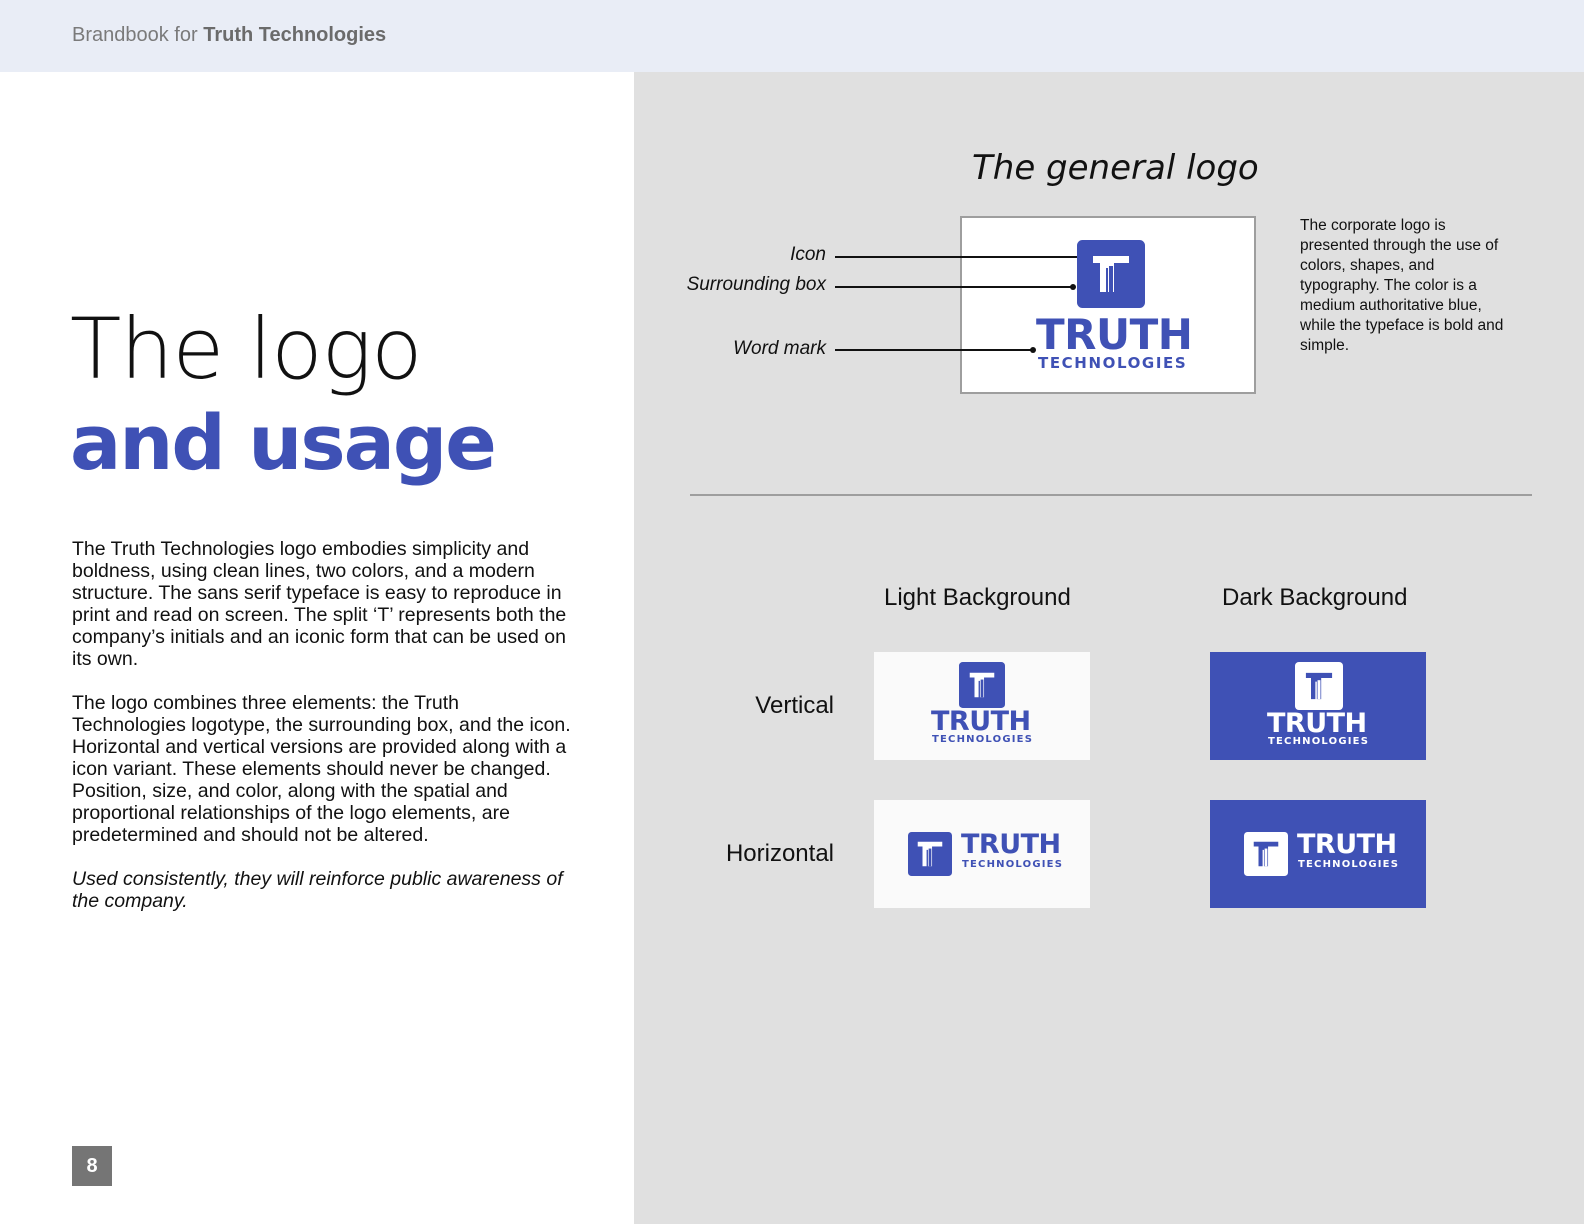 Image resolution: width=1584 pixels, height=1224 pixels. Describe the element at coordinates (808, 254) in the screenshot. I see `callout-label-icon: Icon` at that location.